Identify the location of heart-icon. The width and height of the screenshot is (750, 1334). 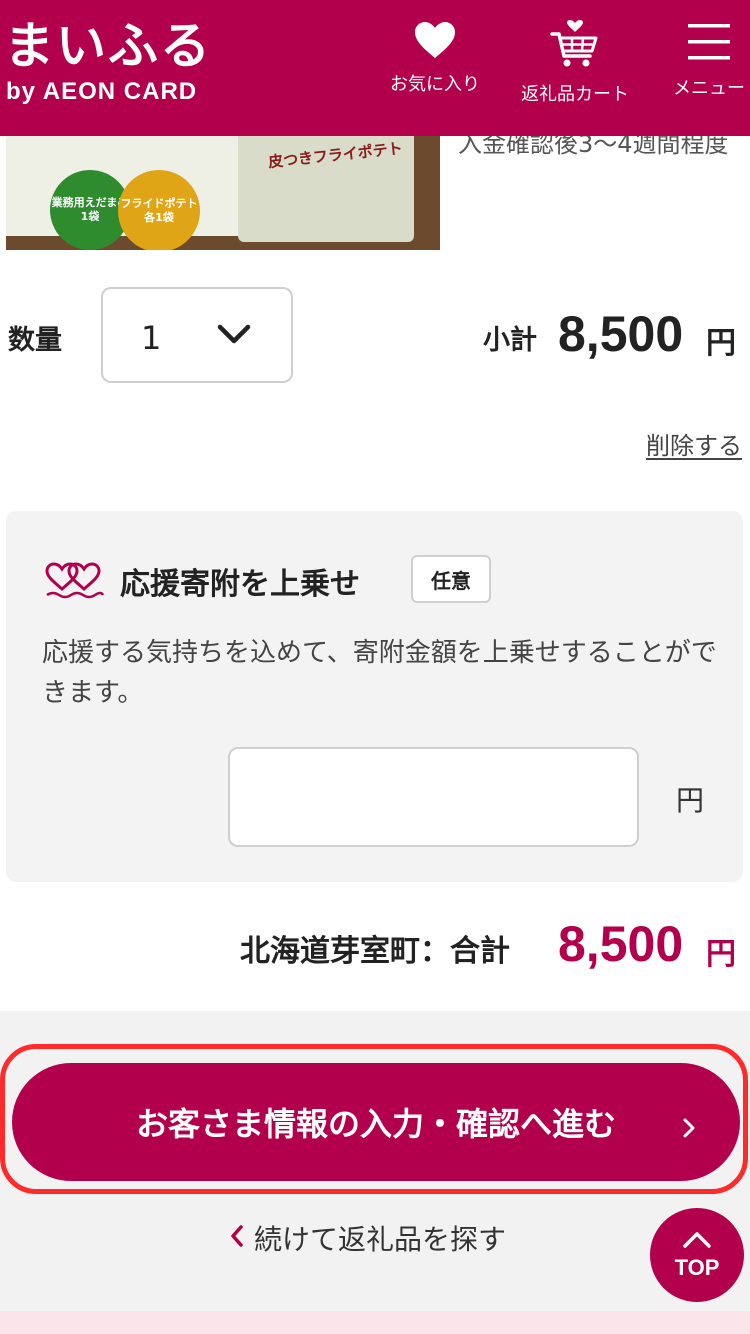
(435, 40).